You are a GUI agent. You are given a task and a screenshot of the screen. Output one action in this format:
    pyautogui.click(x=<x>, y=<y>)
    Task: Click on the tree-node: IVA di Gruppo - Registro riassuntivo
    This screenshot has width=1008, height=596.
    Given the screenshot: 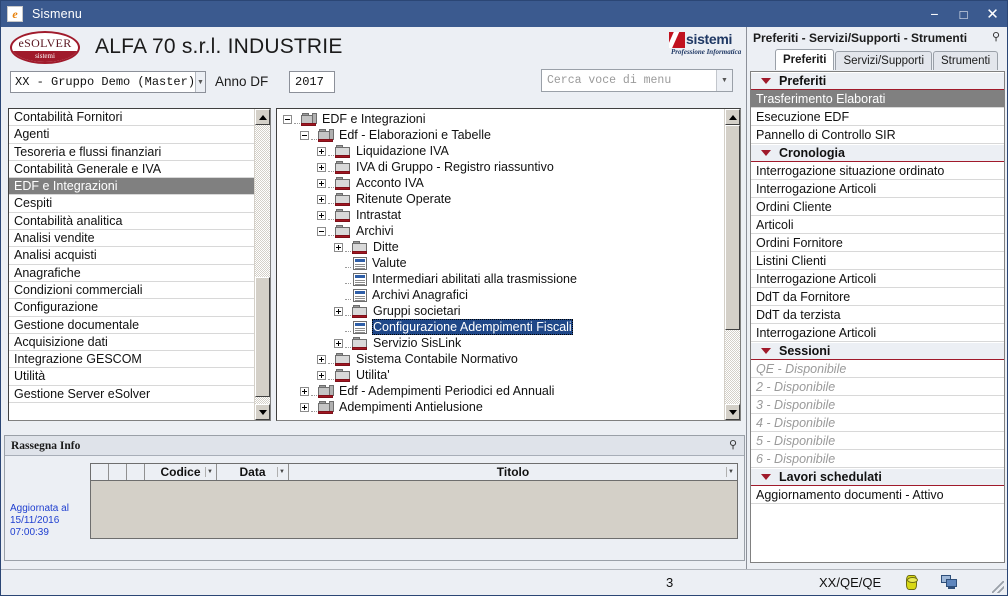 What is the action you would take?
    pyautogui.click(x=500, y=167)
    